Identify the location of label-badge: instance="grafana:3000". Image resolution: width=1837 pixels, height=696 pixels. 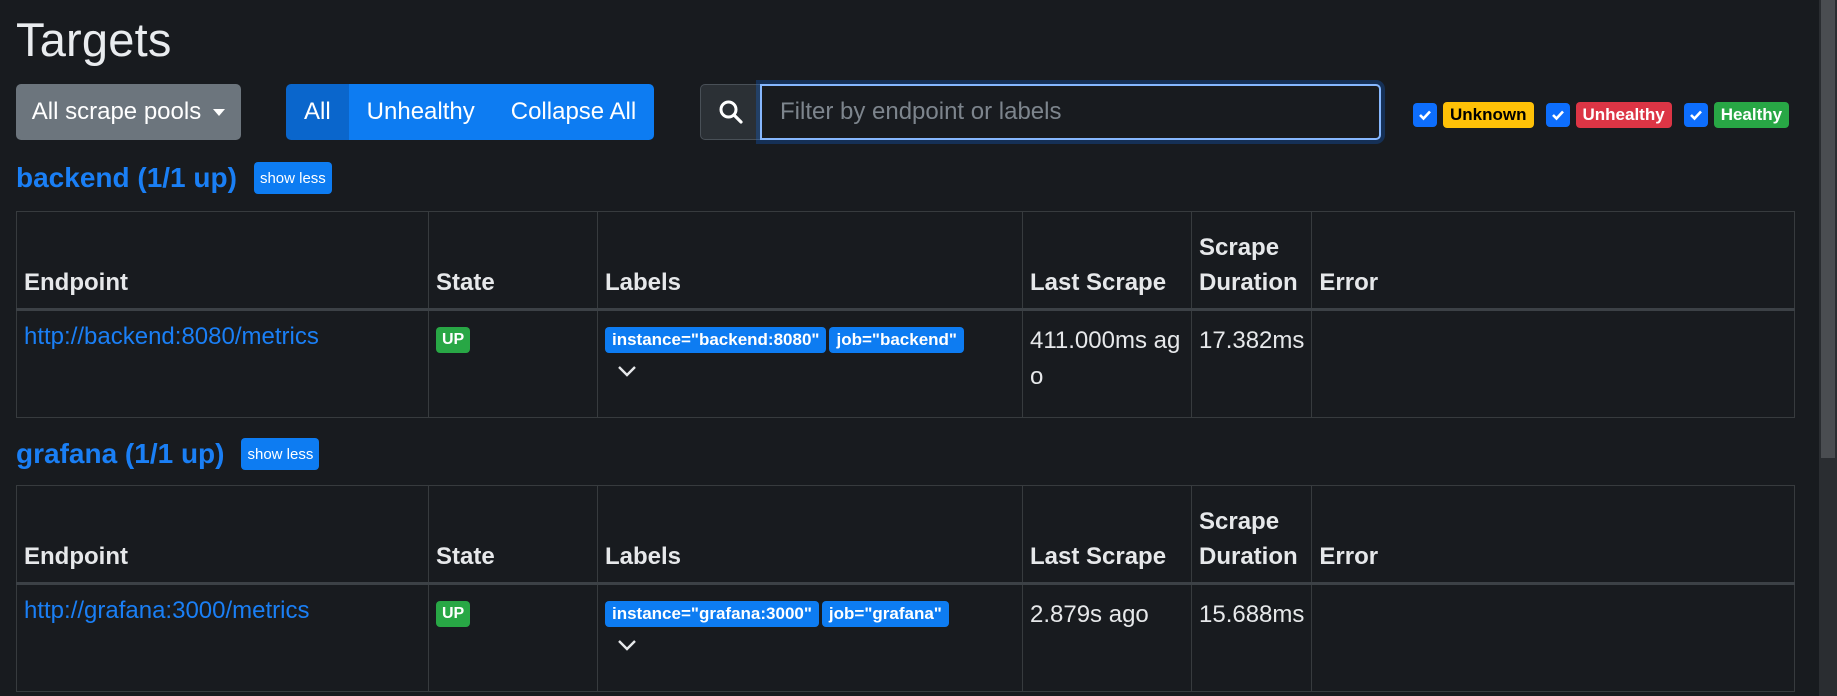
(712, 614).